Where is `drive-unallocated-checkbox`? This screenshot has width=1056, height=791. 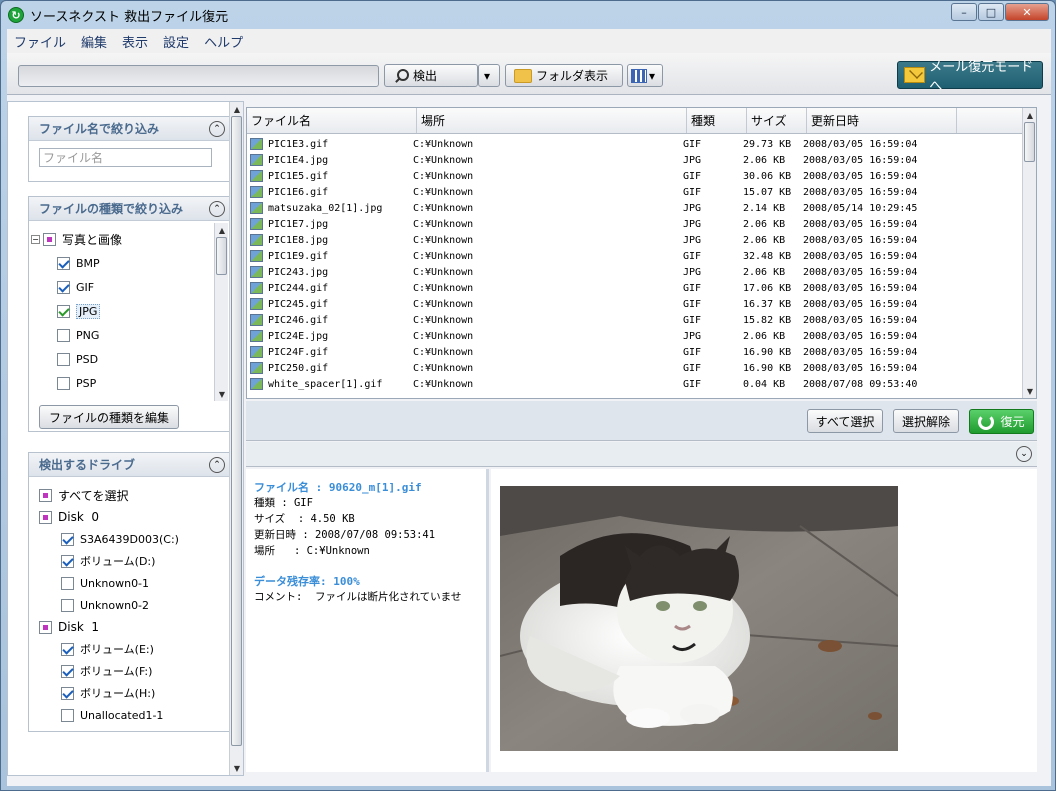
drive-unallocated-checkbox is located at coordinates (67, 715).